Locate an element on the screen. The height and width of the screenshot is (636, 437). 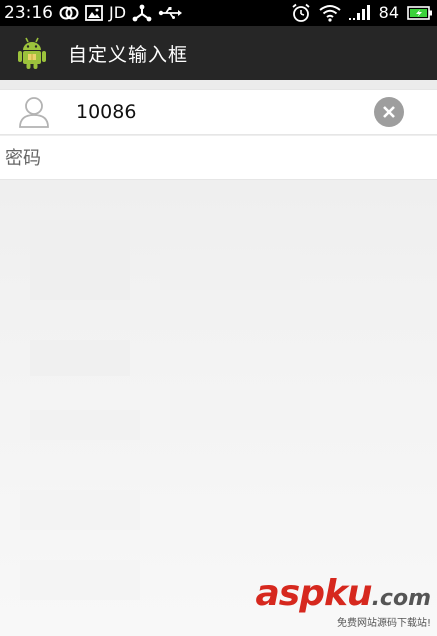
user-icon is located at coordinates (34, 112).